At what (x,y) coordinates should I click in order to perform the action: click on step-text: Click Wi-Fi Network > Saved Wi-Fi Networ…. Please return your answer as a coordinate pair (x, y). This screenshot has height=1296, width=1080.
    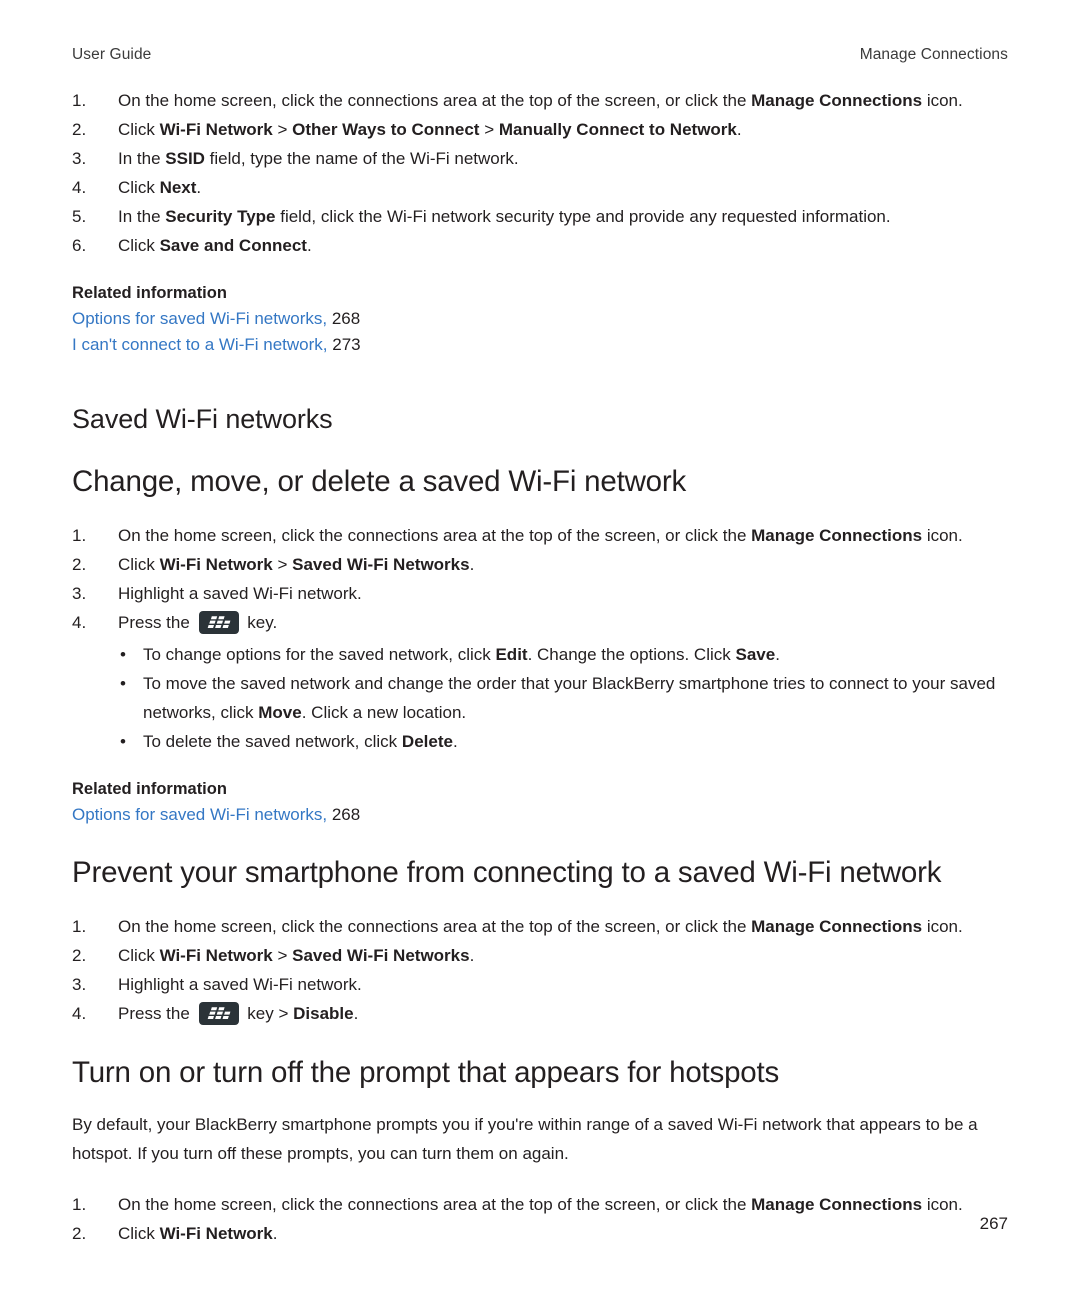
    Looking at the image, I should click on (563, 955).